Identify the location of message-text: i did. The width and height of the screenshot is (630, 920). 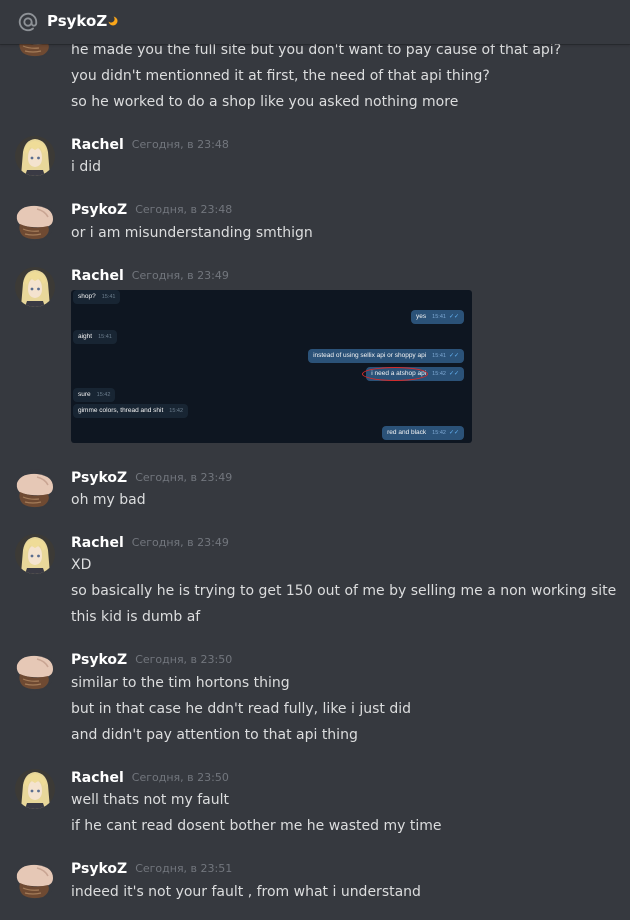
(86, 167).